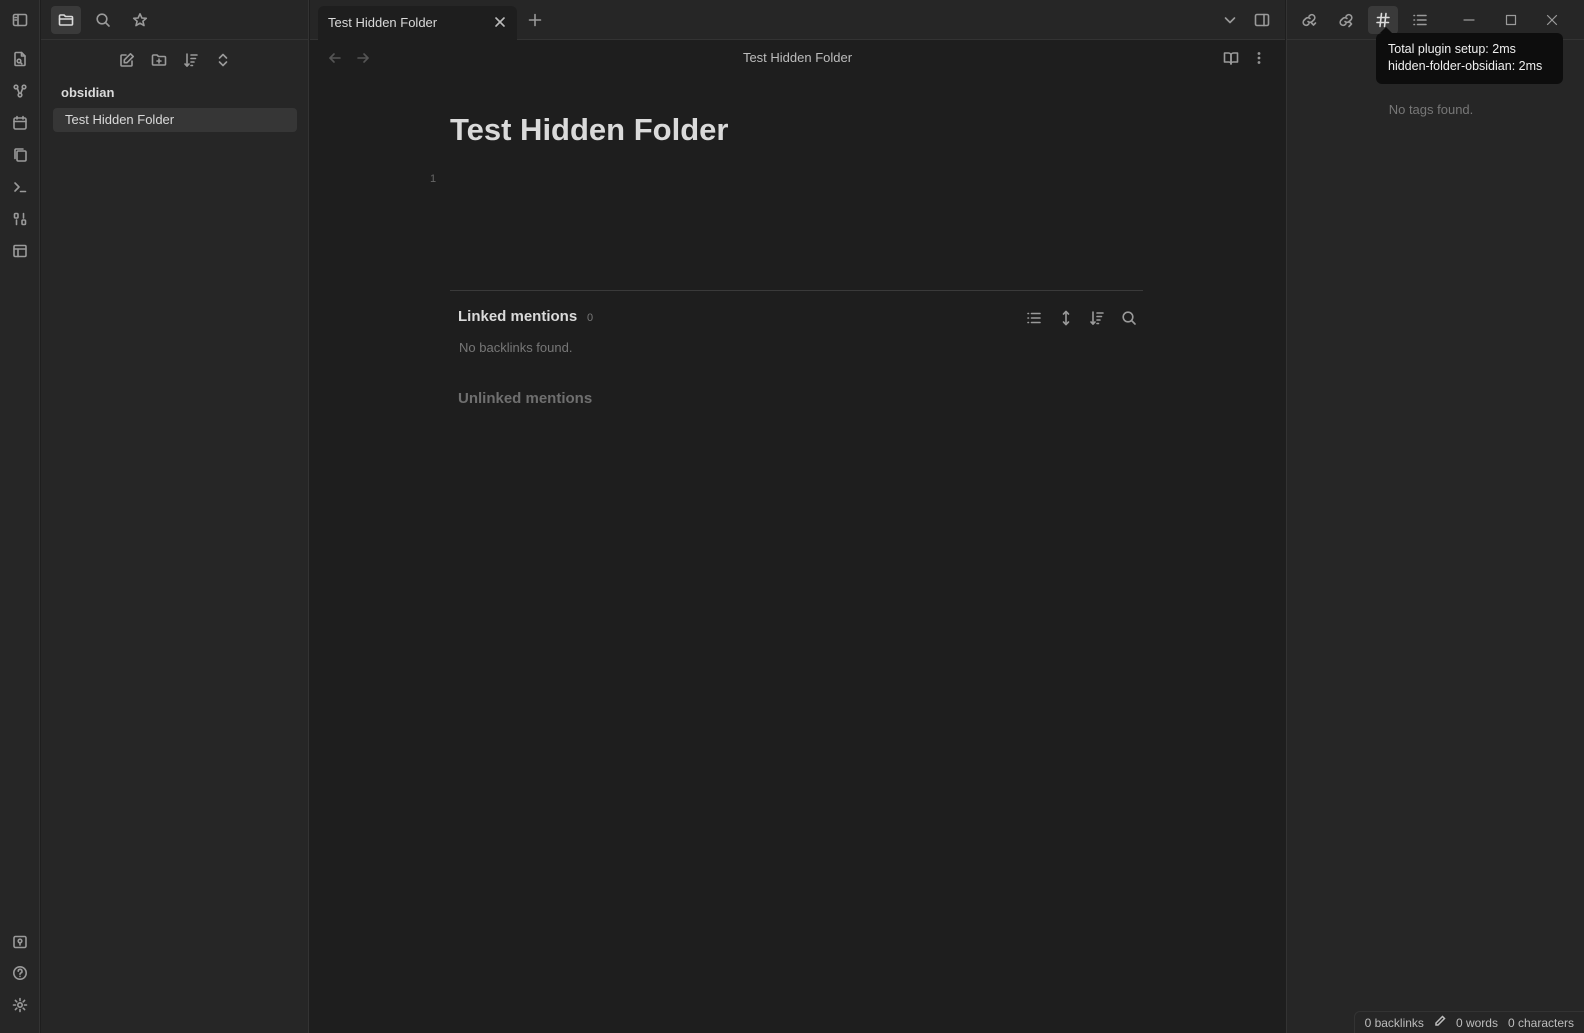  I want to click on bookmarks-tab, so click(140, 20).